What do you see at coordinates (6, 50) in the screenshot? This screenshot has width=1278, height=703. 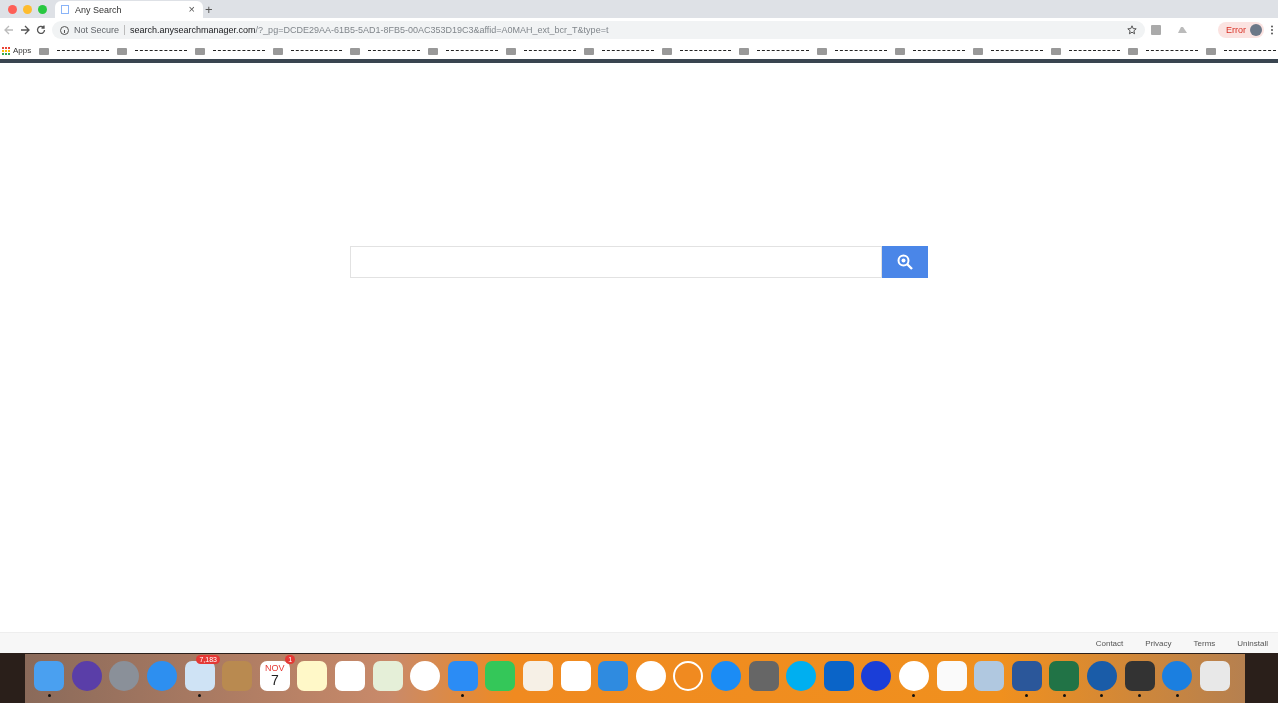 I see `apps-grid-icon` at bounding box center [6, 50].